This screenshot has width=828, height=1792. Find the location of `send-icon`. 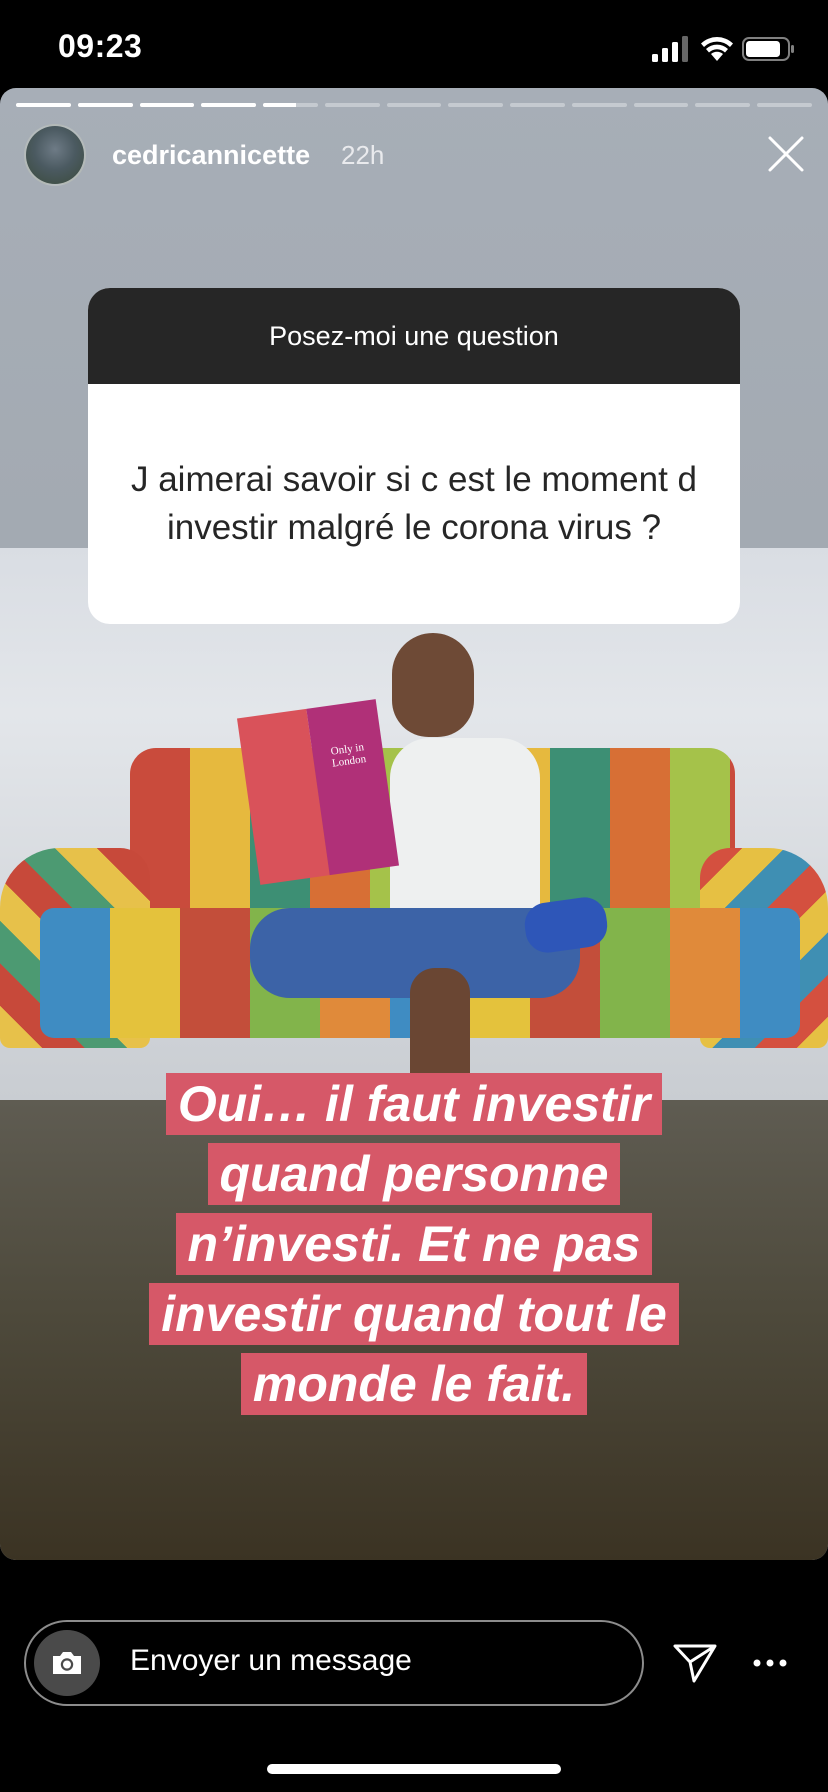

send-icon is located at coordinates (695, 1663).